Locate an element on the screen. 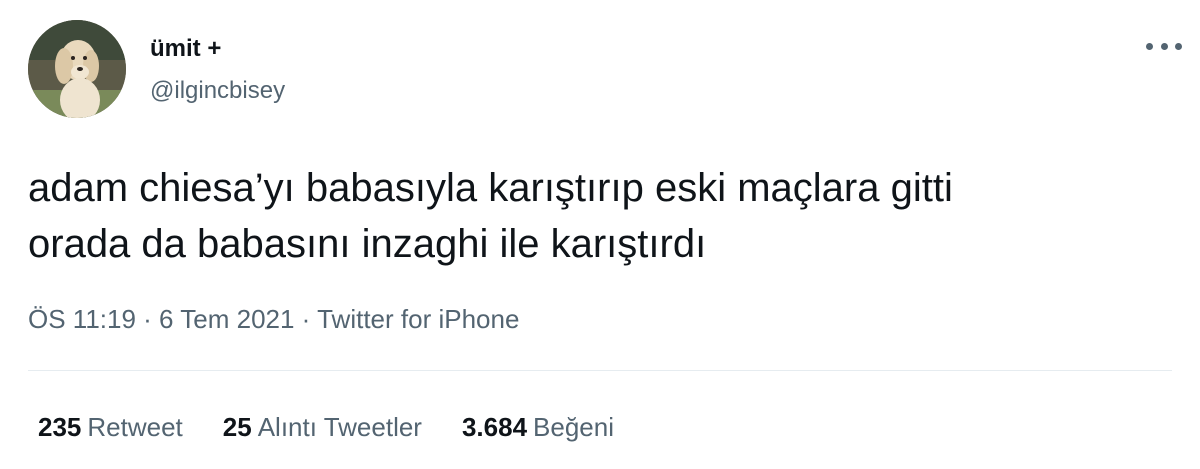 Image resolution: width=1200 pixels, height=469 pixels. dog-avatar-image is located at coordinates (77, 69).